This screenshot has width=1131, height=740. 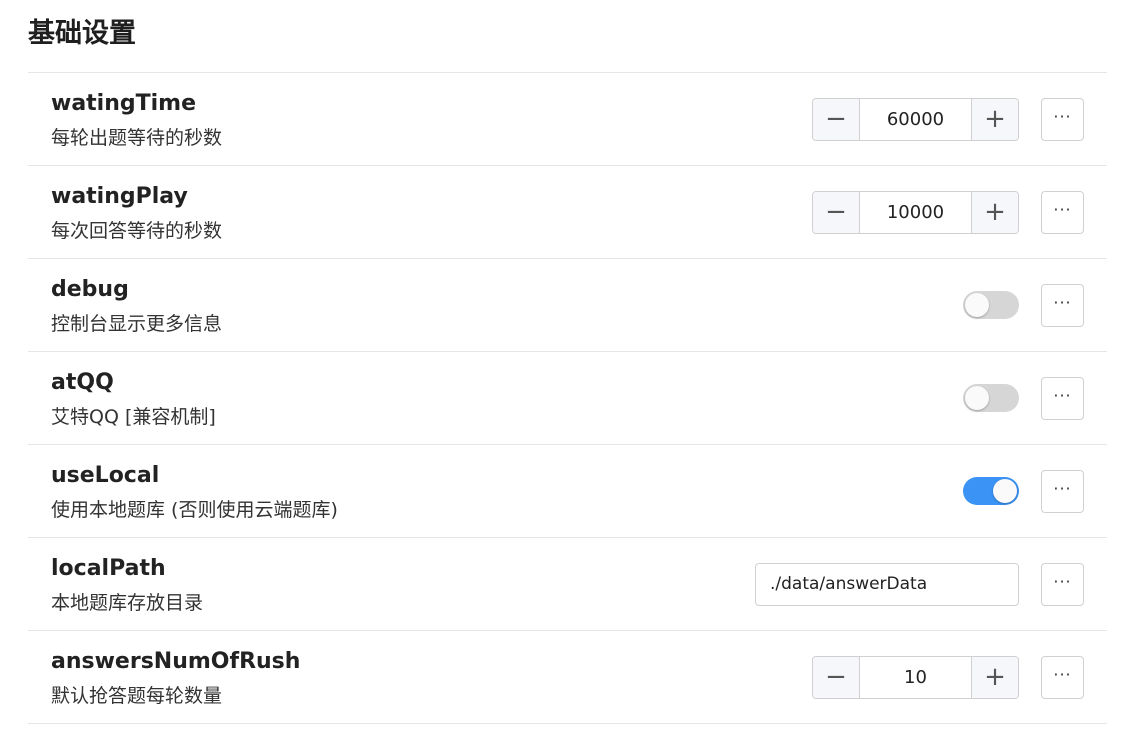 What do you see at coordinates (108, 568) in the screenshot?
I see `setting-name: localPath` at bounding box center [108, 568].